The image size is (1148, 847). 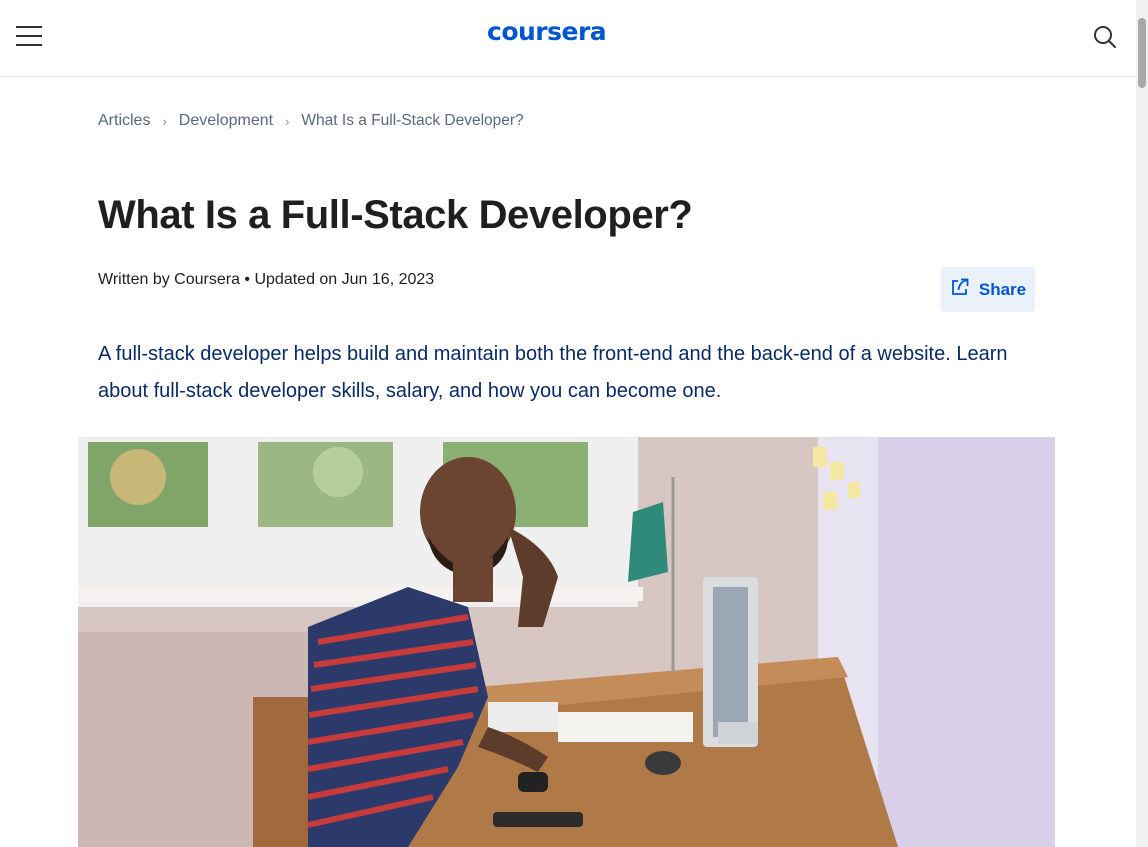 What do you see at coordinates (960, 289) in the screenshot?
I see `share-external-icon` at bounding box center [960, 289].